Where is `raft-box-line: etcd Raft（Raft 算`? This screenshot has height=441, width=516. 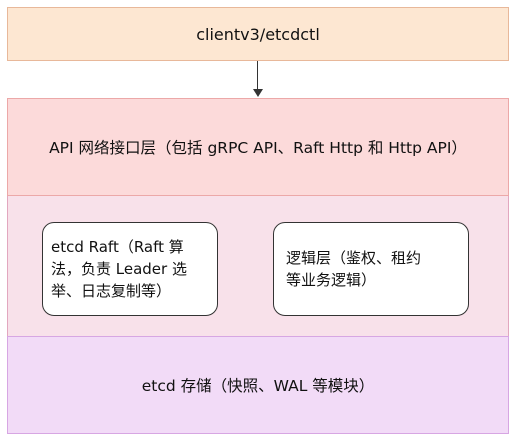
raft-box-line: etcd Raft（Raft 算 is located at coordinates (117, 247).